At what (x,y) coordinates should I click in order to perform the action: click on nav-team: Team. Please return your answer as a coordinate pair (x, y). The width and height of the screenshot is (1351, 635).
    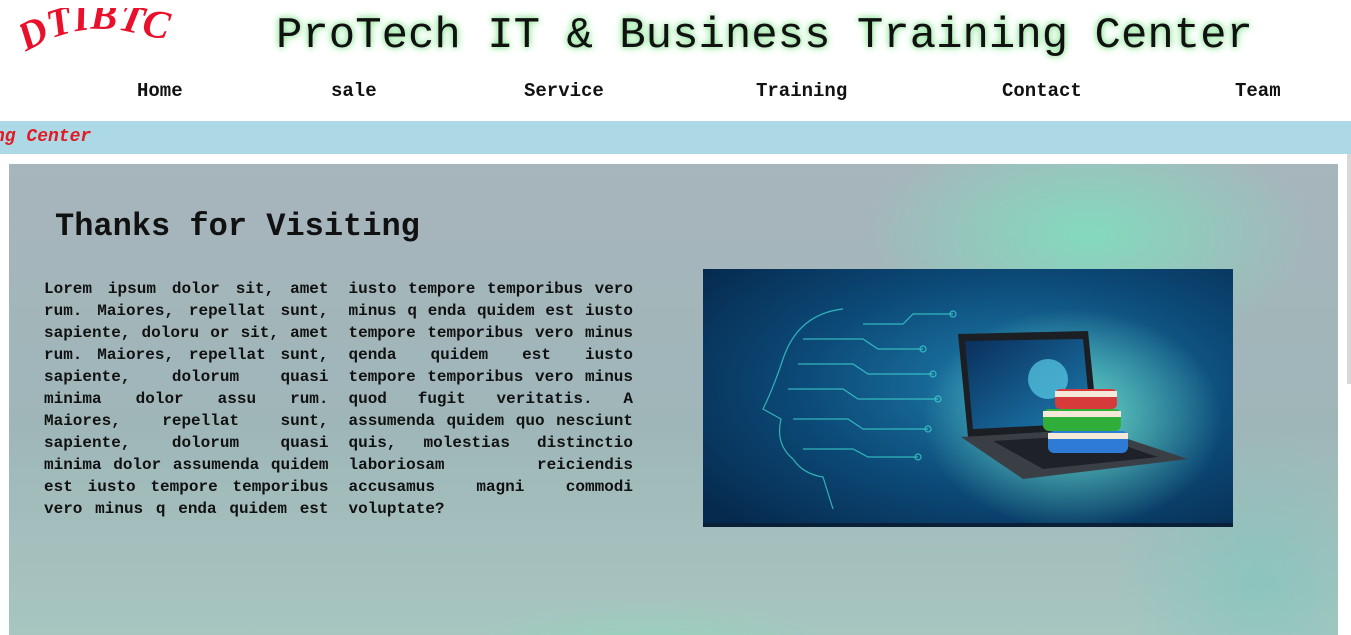
    Looking at the image, I should click on (1258, 91).